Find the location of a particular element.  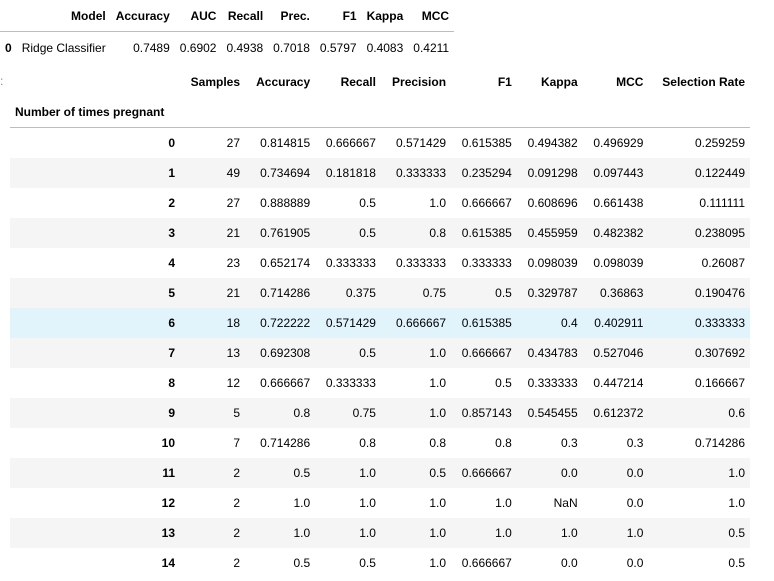

table-cell: 0.238095 is located at coordinates (719, 232).